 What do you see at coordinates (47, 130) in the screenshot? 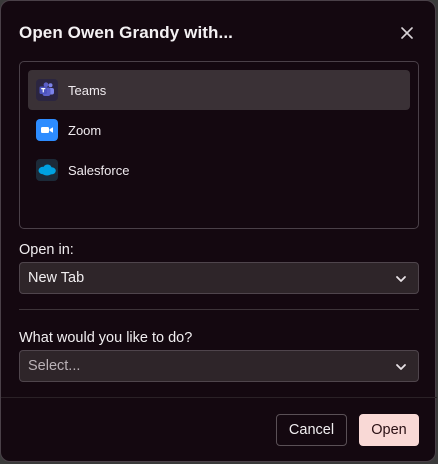
I see `zoom-icon` at bounding box center [47, 130].